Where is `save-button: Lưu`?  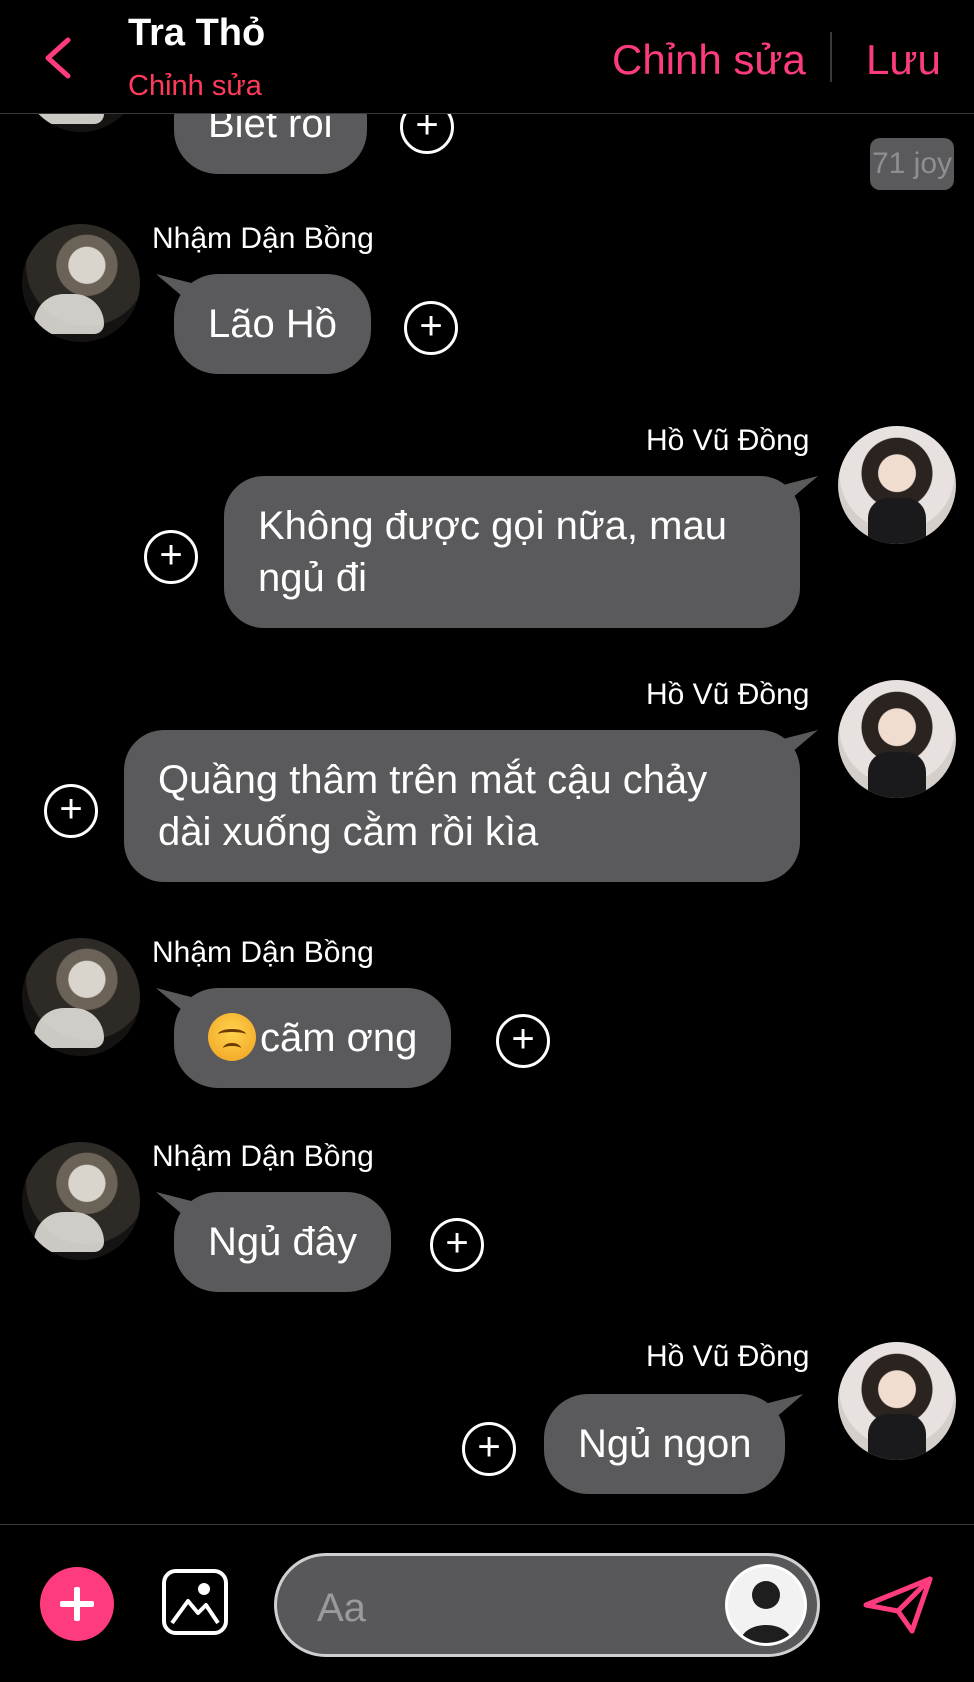 save-button: Lưu is located at coordinates (903, 60).